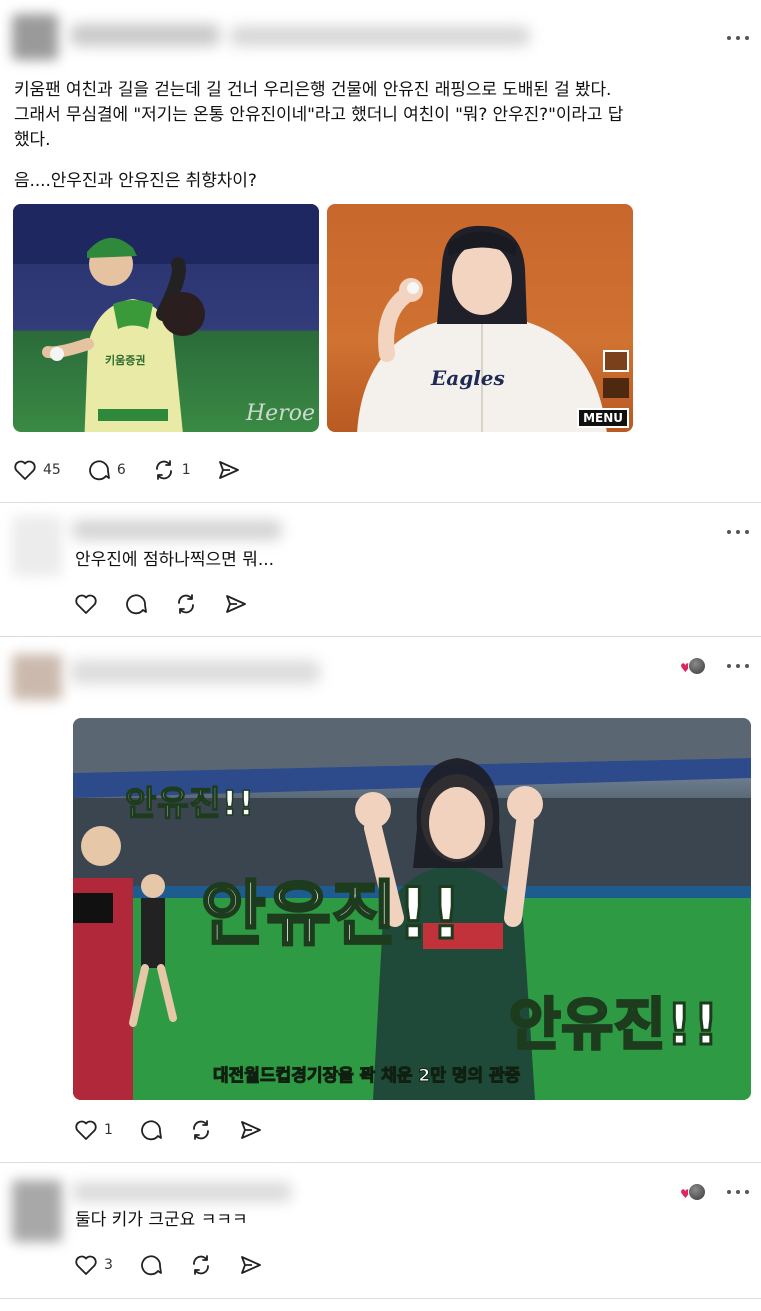 The width and height of the screenshot is (761, 1311). I want to click on jersey-eagles-text: Eagles, so click(468, 378).